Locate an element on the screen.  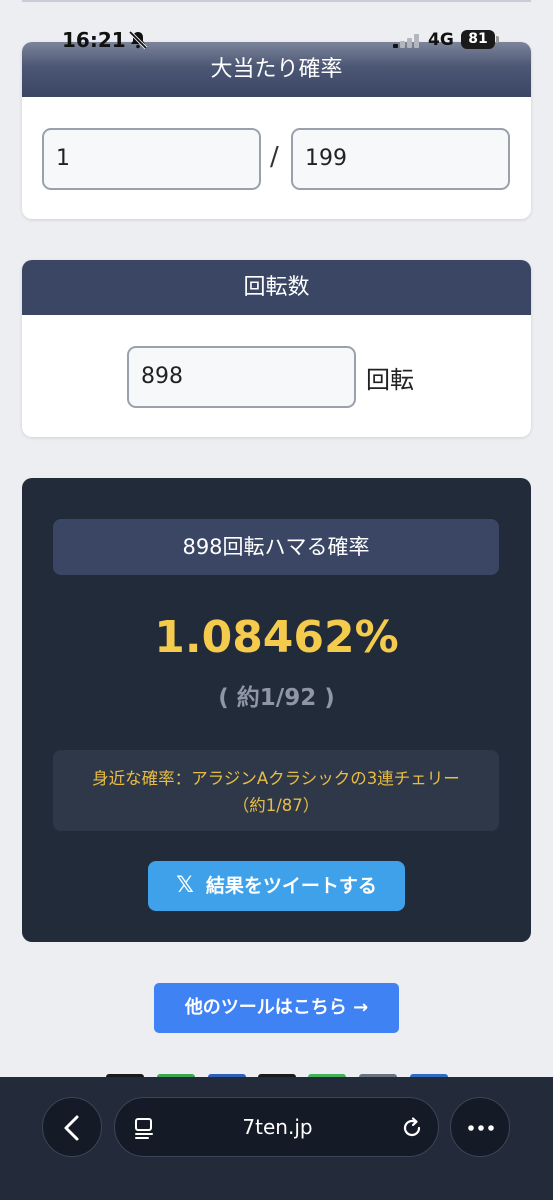
spins-unit-label: 回転 is located at coordinates (390, 380).